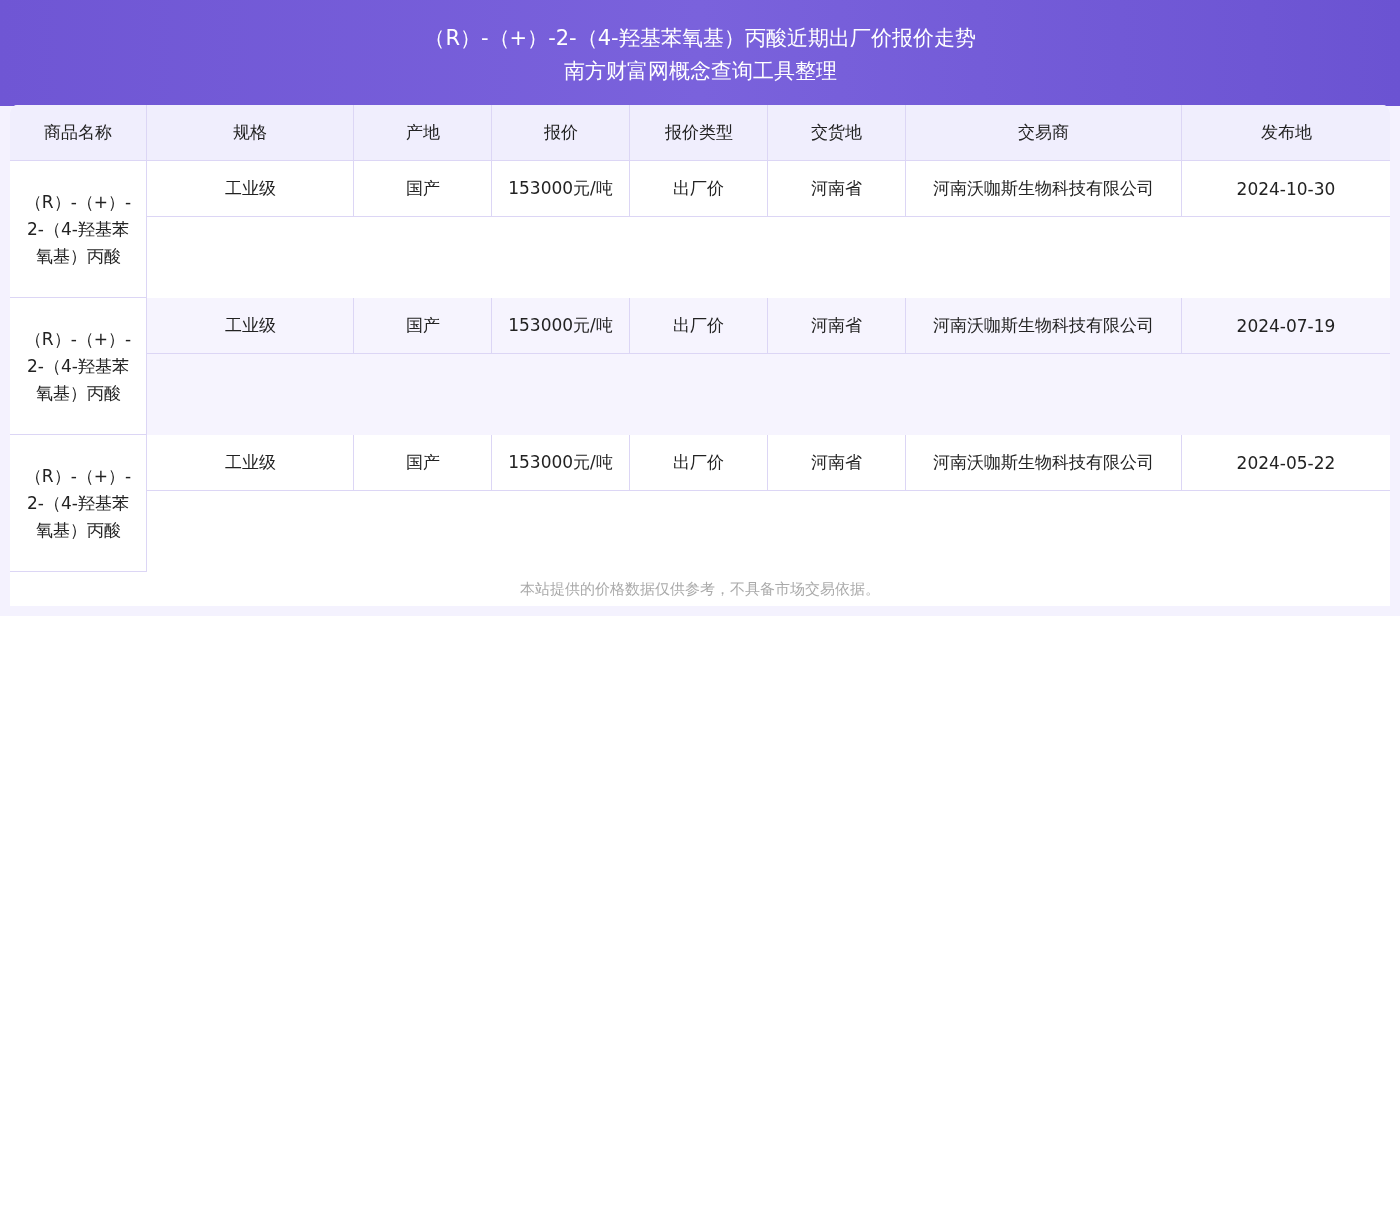 The width and height of the screenshot is (1400, 1205). What do you see at coordinates (1286, 326) in the screenshot?
I see `table-cell: 2024-07-19` at bounding box center [1286, 326].